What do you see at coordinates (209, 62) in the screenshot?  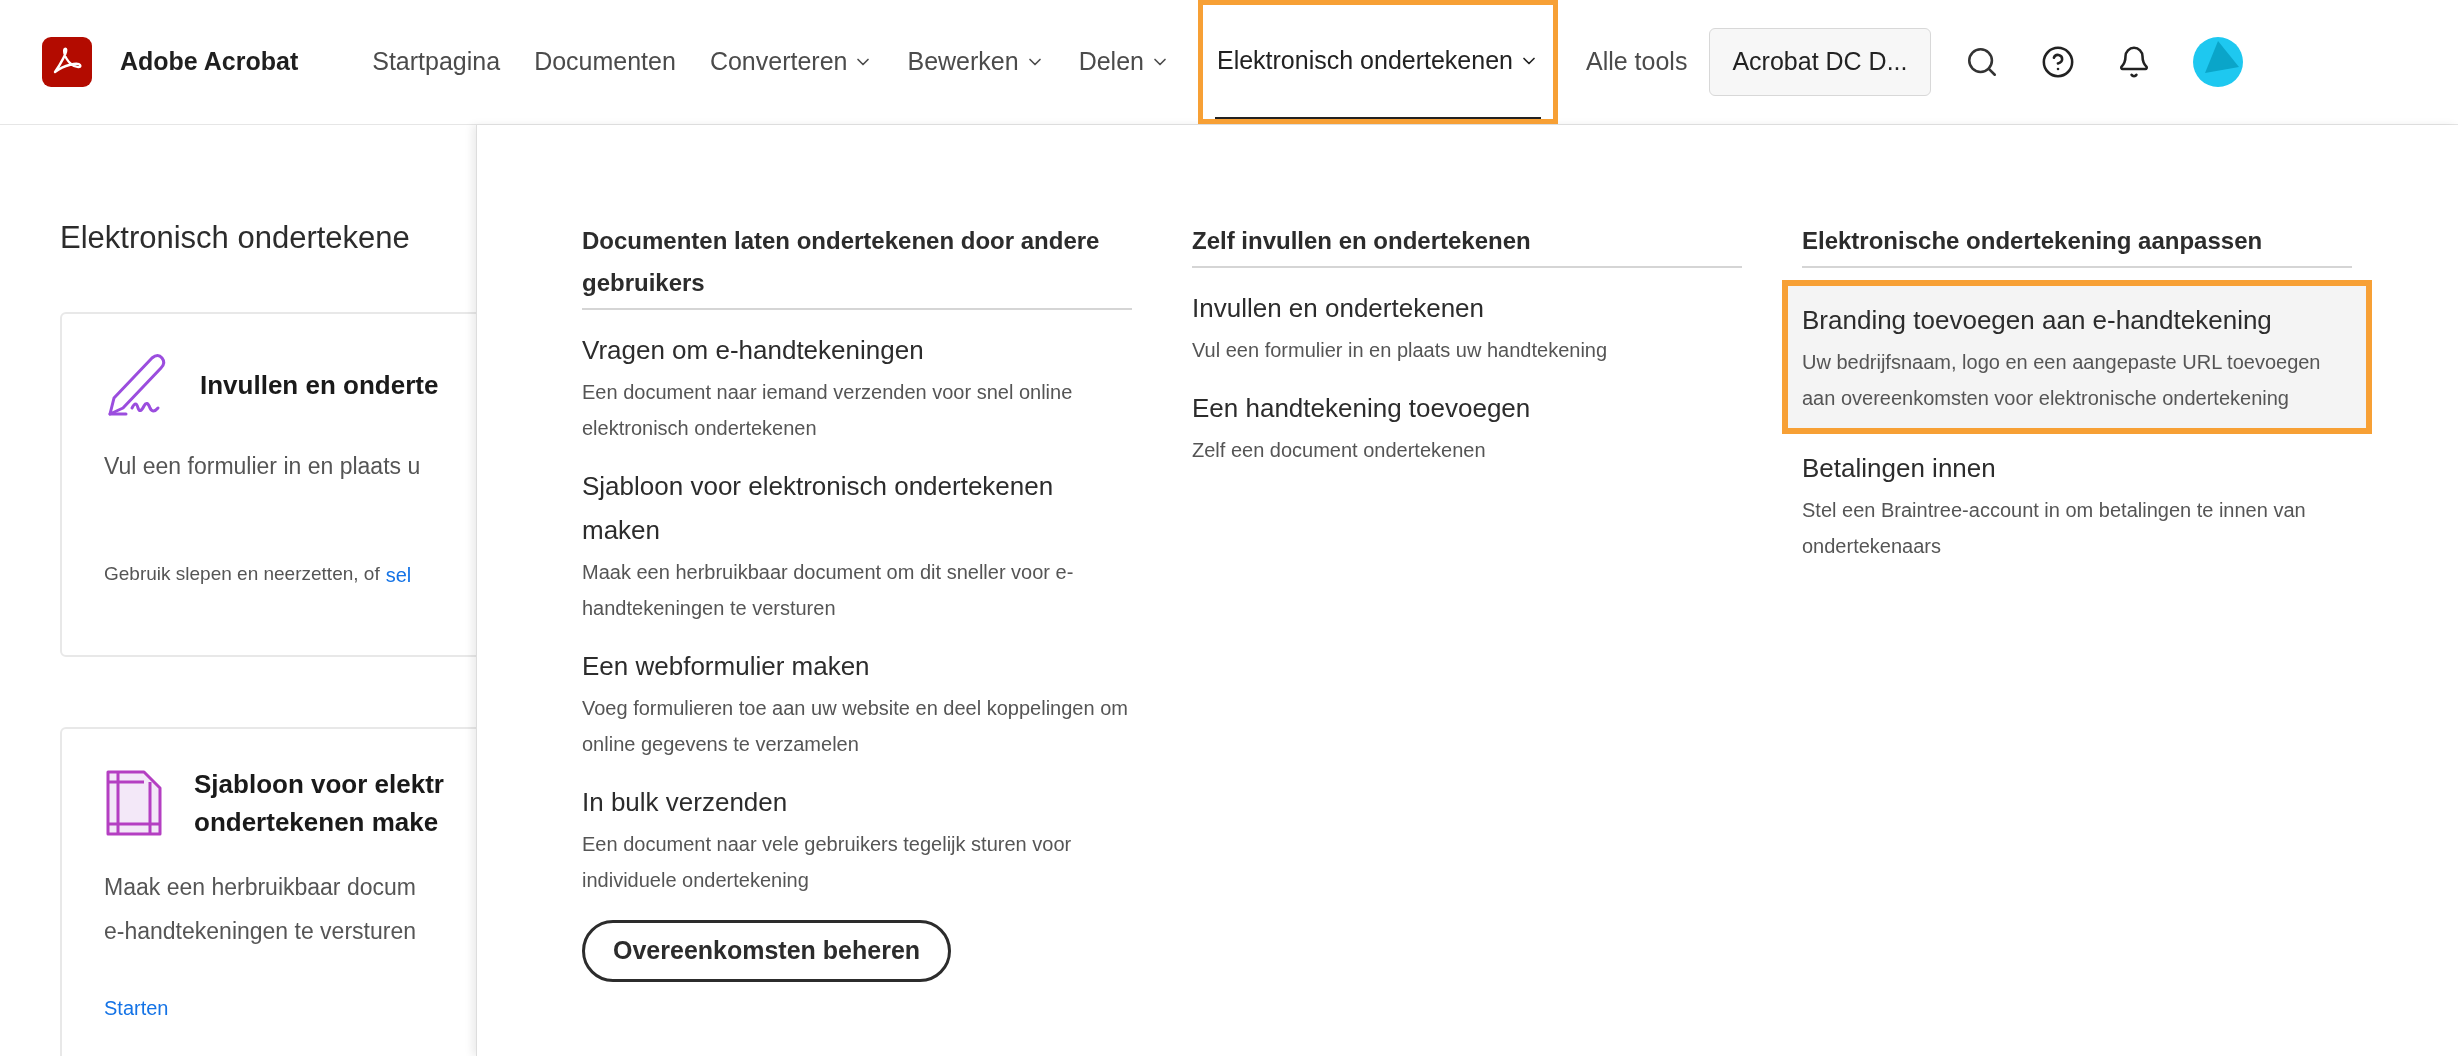 I see `app-name: Adobe Acrobat` at bounding box center [209, 62].